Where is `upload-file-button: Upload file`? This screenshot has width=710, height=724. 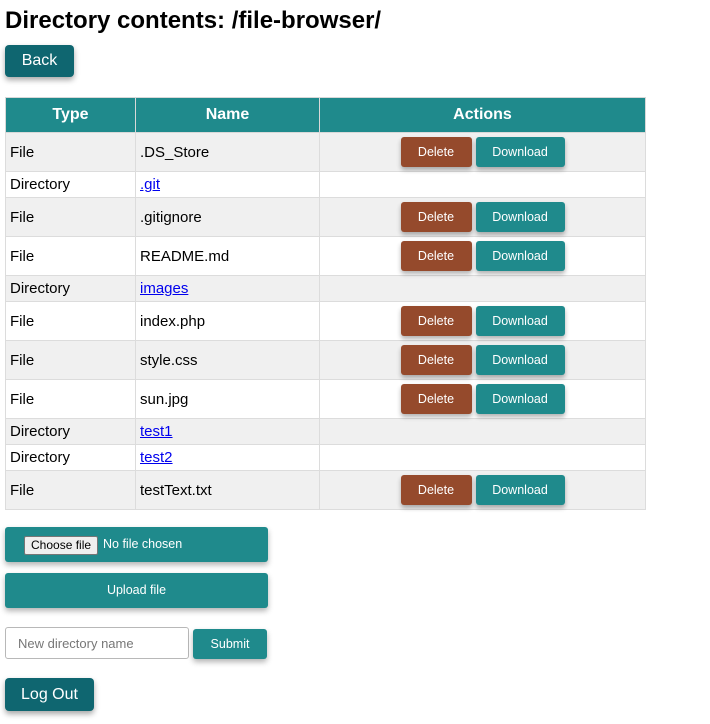 upload-file-button: Upload file is located at coordinates (136, 590).